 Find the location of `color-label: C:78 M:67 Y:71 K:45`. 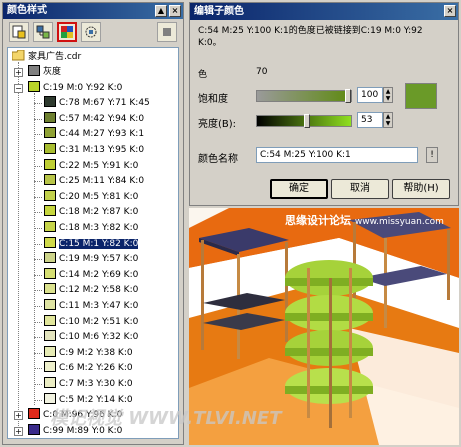

color-label: C:78 M:67 Y:71 K:45 is located at coordinates (104, 103).